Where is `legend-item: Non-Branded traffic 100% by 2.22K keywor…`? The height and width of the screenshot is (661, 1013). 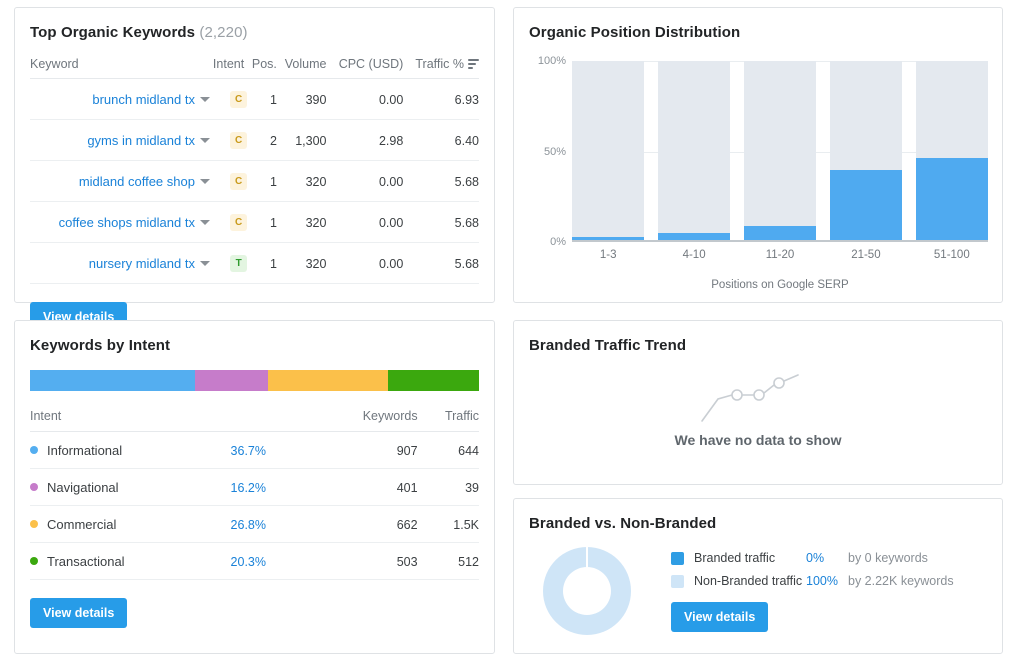
legend-item: Non-Branded traffic 100% by 2.22K keywor… is located at coordinates (812, 581).